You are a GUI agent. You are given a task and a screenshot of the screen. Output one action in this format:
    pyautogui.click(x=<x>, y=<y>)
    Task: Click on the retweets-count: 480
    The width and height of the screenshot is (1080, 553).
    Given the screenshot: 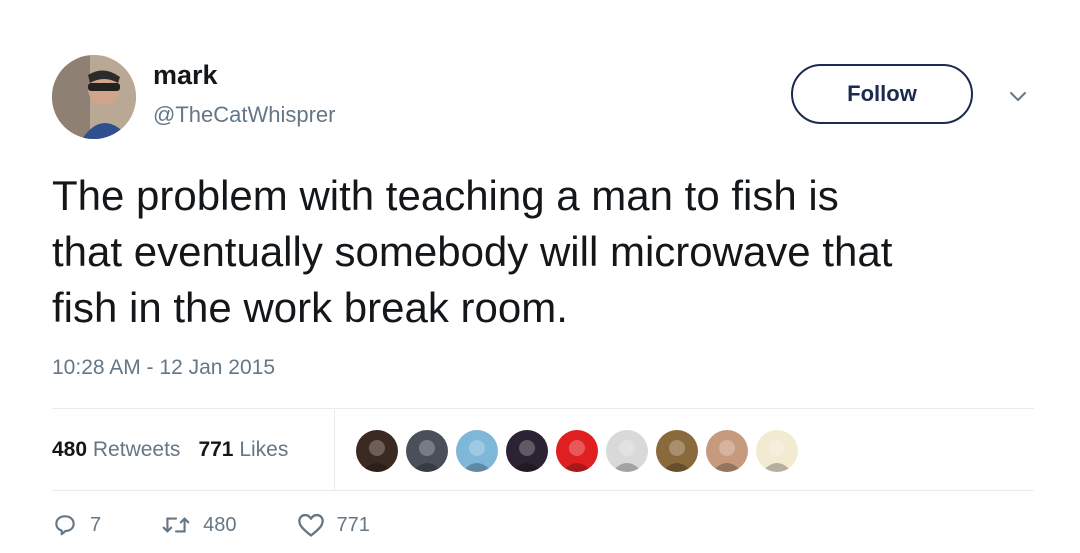 What is the action you would take?
    pyautogui.click(x=70, y=449)
    